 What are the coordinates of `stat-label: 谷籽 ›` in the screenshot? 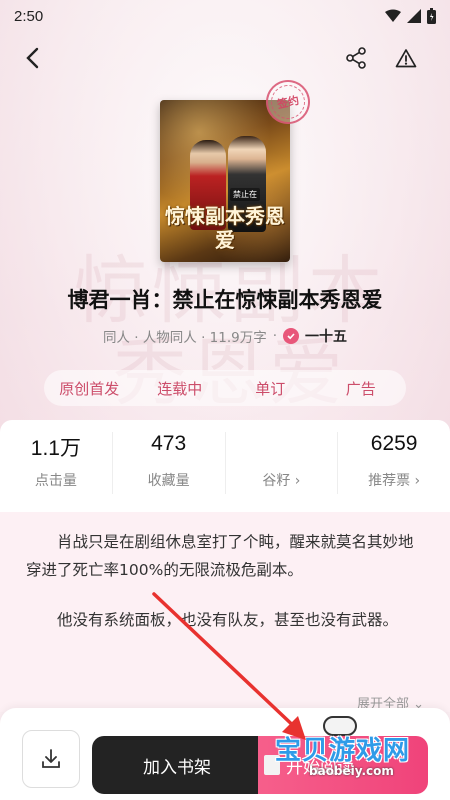 It's located at (281, 481).